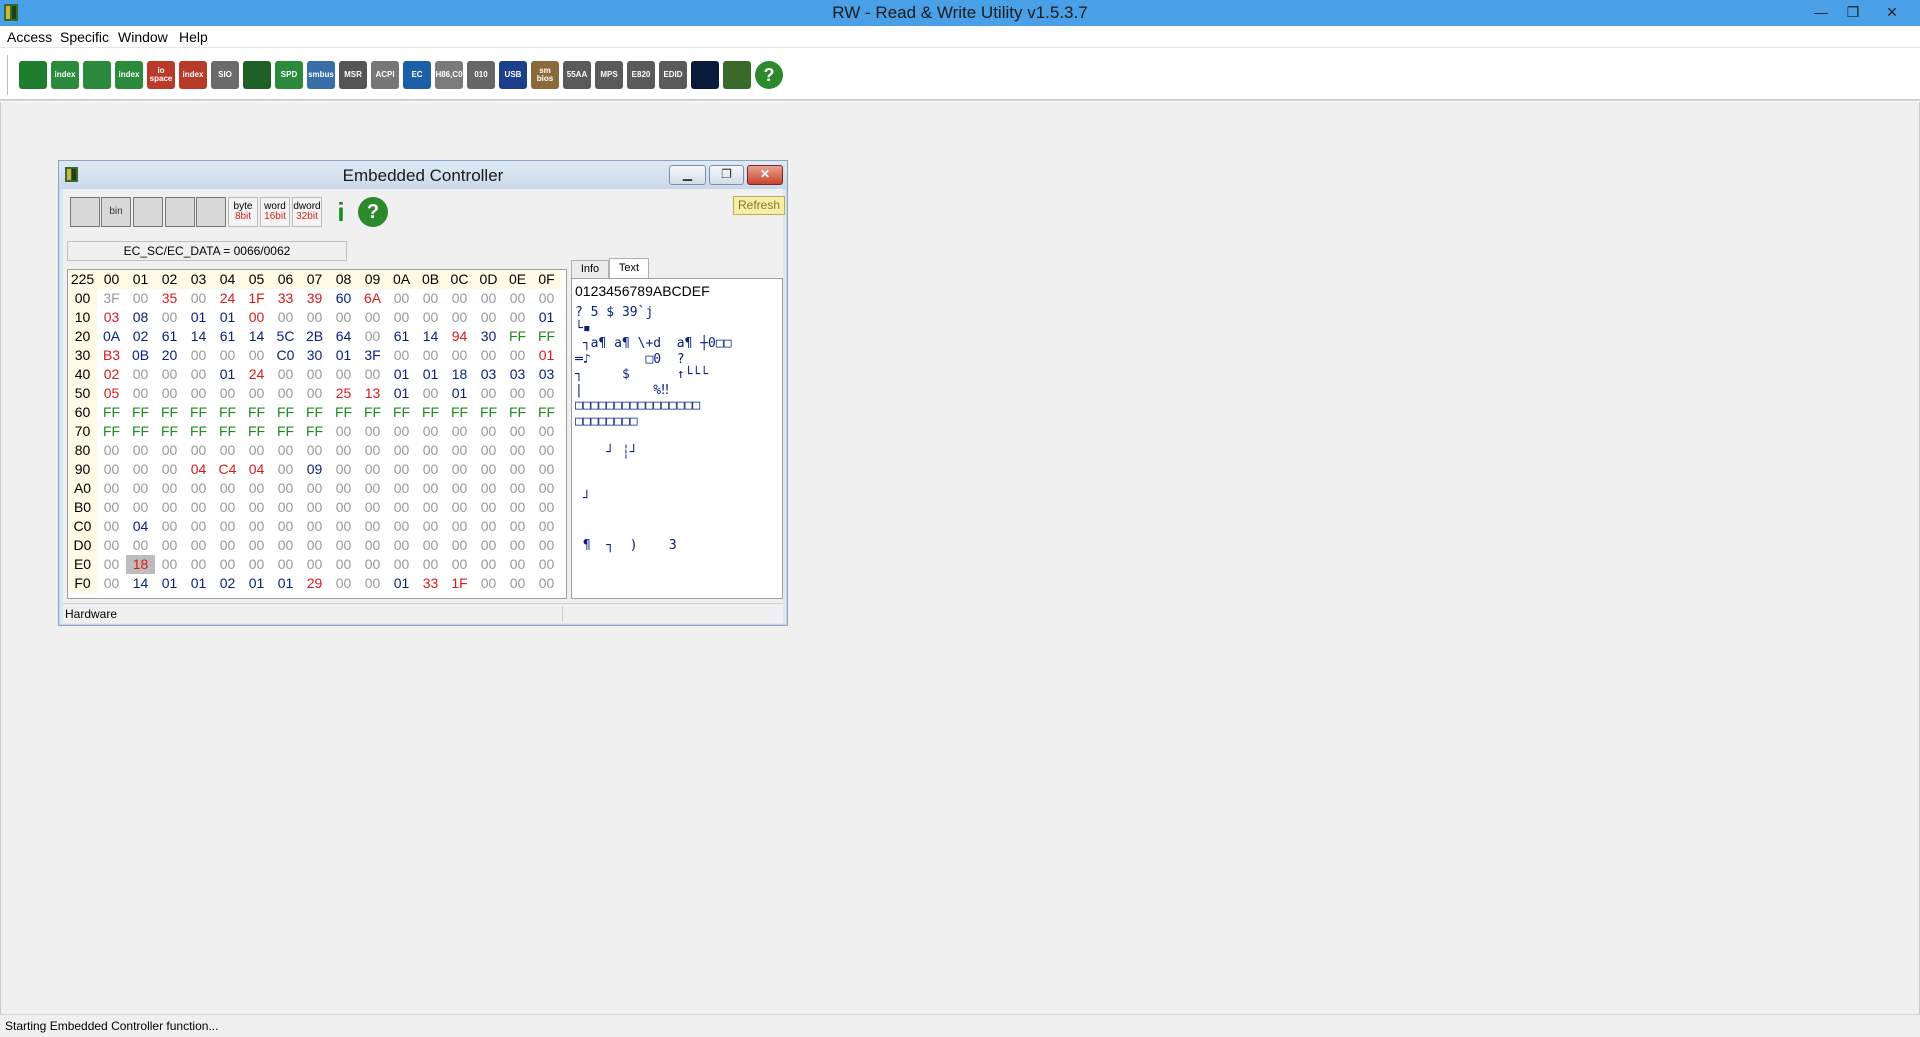 The width and height of the screenshot is (1920, 1037). I want to click on toolbar-button-msr: MSR, so click(353, 75).